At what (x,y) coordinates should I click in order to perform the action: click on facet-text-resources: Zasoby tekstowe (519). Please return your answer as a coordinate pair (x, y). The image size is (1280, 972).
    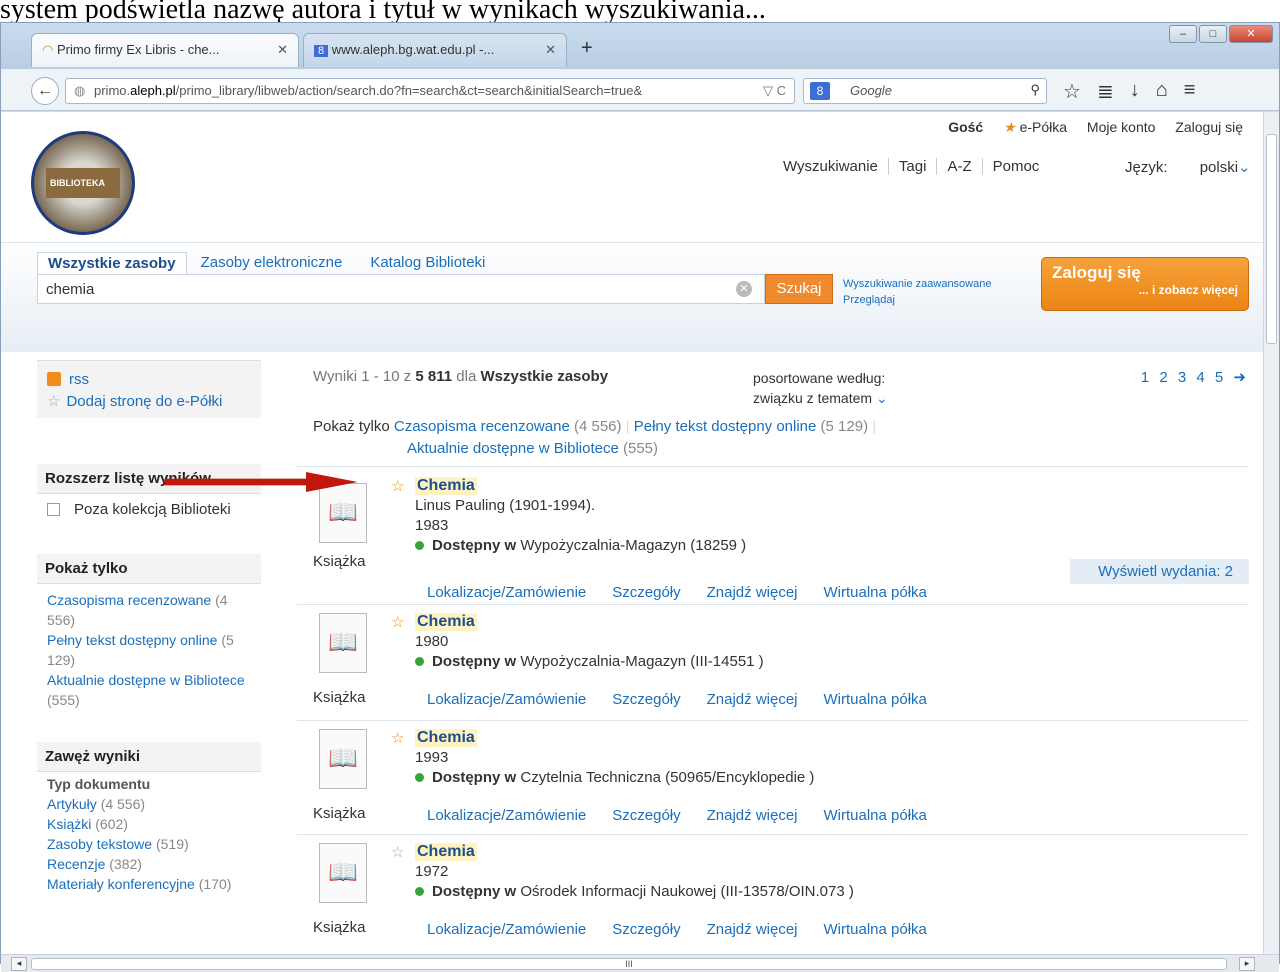
    Looking at the image, I should click on (149, 844).